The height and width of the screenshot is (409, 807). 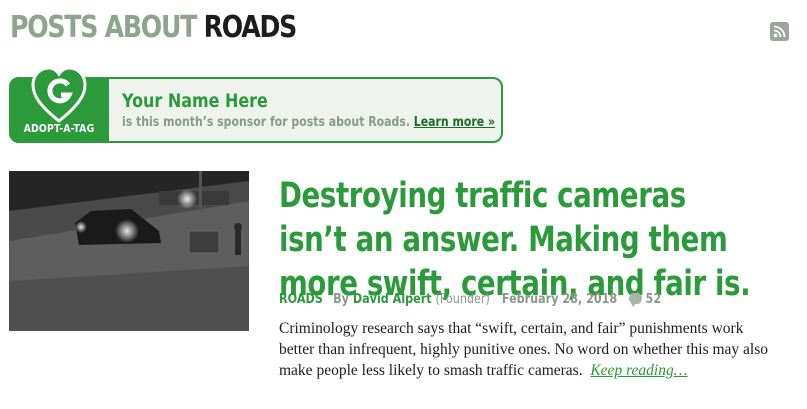 What do you see at coordinates (195, 101) in the screenshot?
I see `sponsor-name: Your Name Here` at bounding box center [195, 101].